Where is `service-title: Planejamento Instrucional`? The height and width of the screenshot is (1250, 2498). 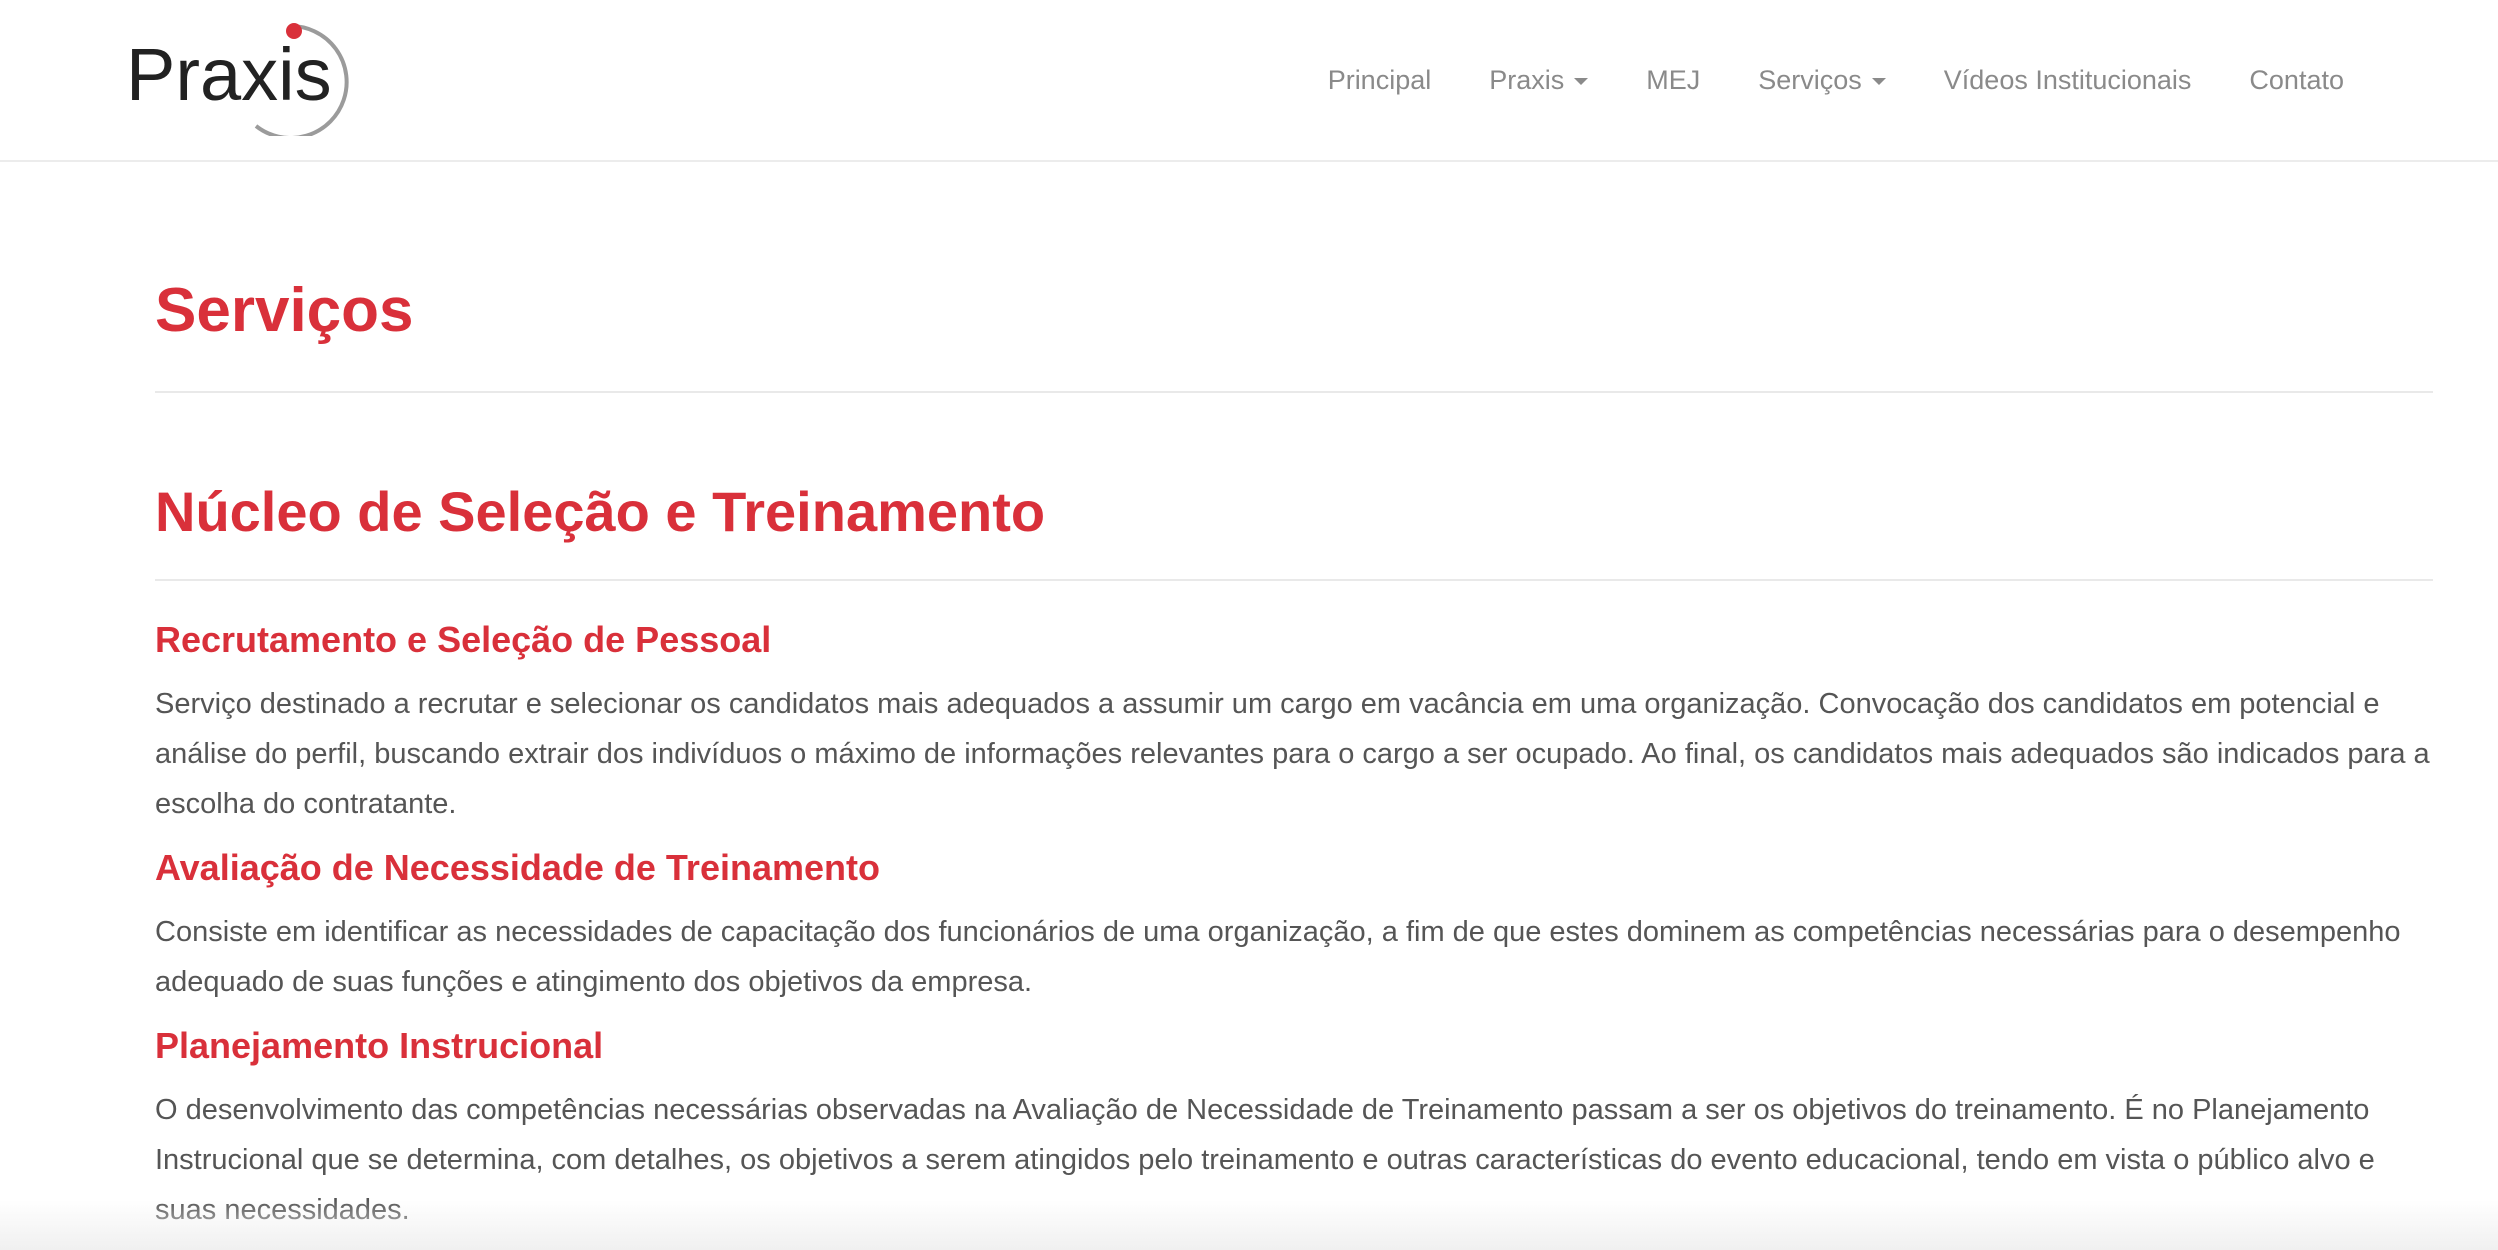 service-title: Planejamento Instrucional is located at coordinates (379, 1045).